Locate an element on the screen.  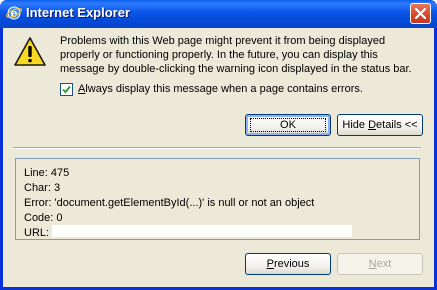
ok-button: OK is located at coordinates (288, 125).